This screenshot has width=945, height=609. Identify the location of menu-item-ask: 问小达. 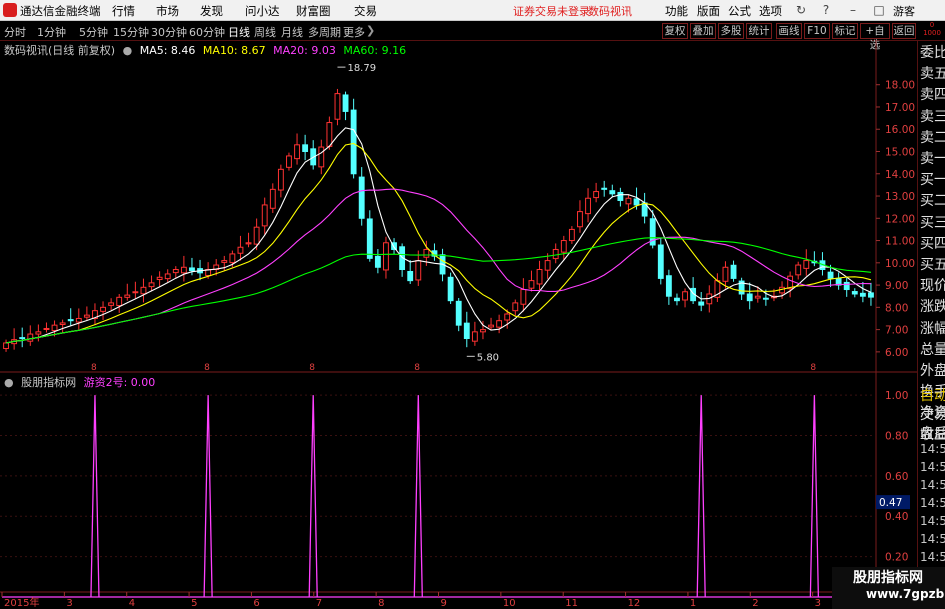
(262, 11).